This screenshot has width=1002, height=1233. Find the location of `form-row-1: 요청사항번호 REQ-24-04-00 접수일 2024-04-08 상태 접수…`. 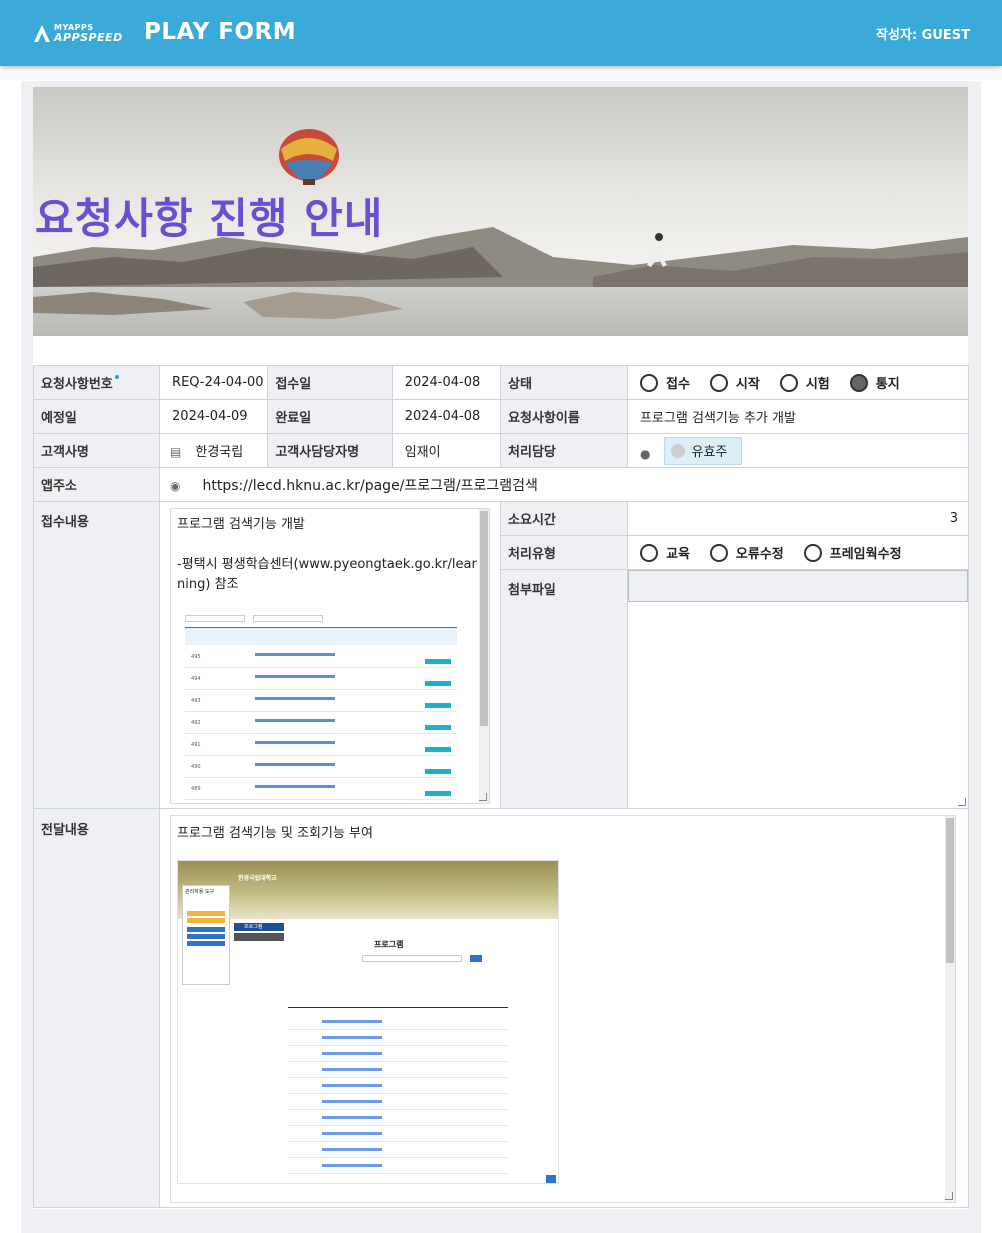

form-row-1: 요청사항번호 REQ-24-04-00 접수일 2024-04-08 상태 접수… is located at coordinates (500, 382).